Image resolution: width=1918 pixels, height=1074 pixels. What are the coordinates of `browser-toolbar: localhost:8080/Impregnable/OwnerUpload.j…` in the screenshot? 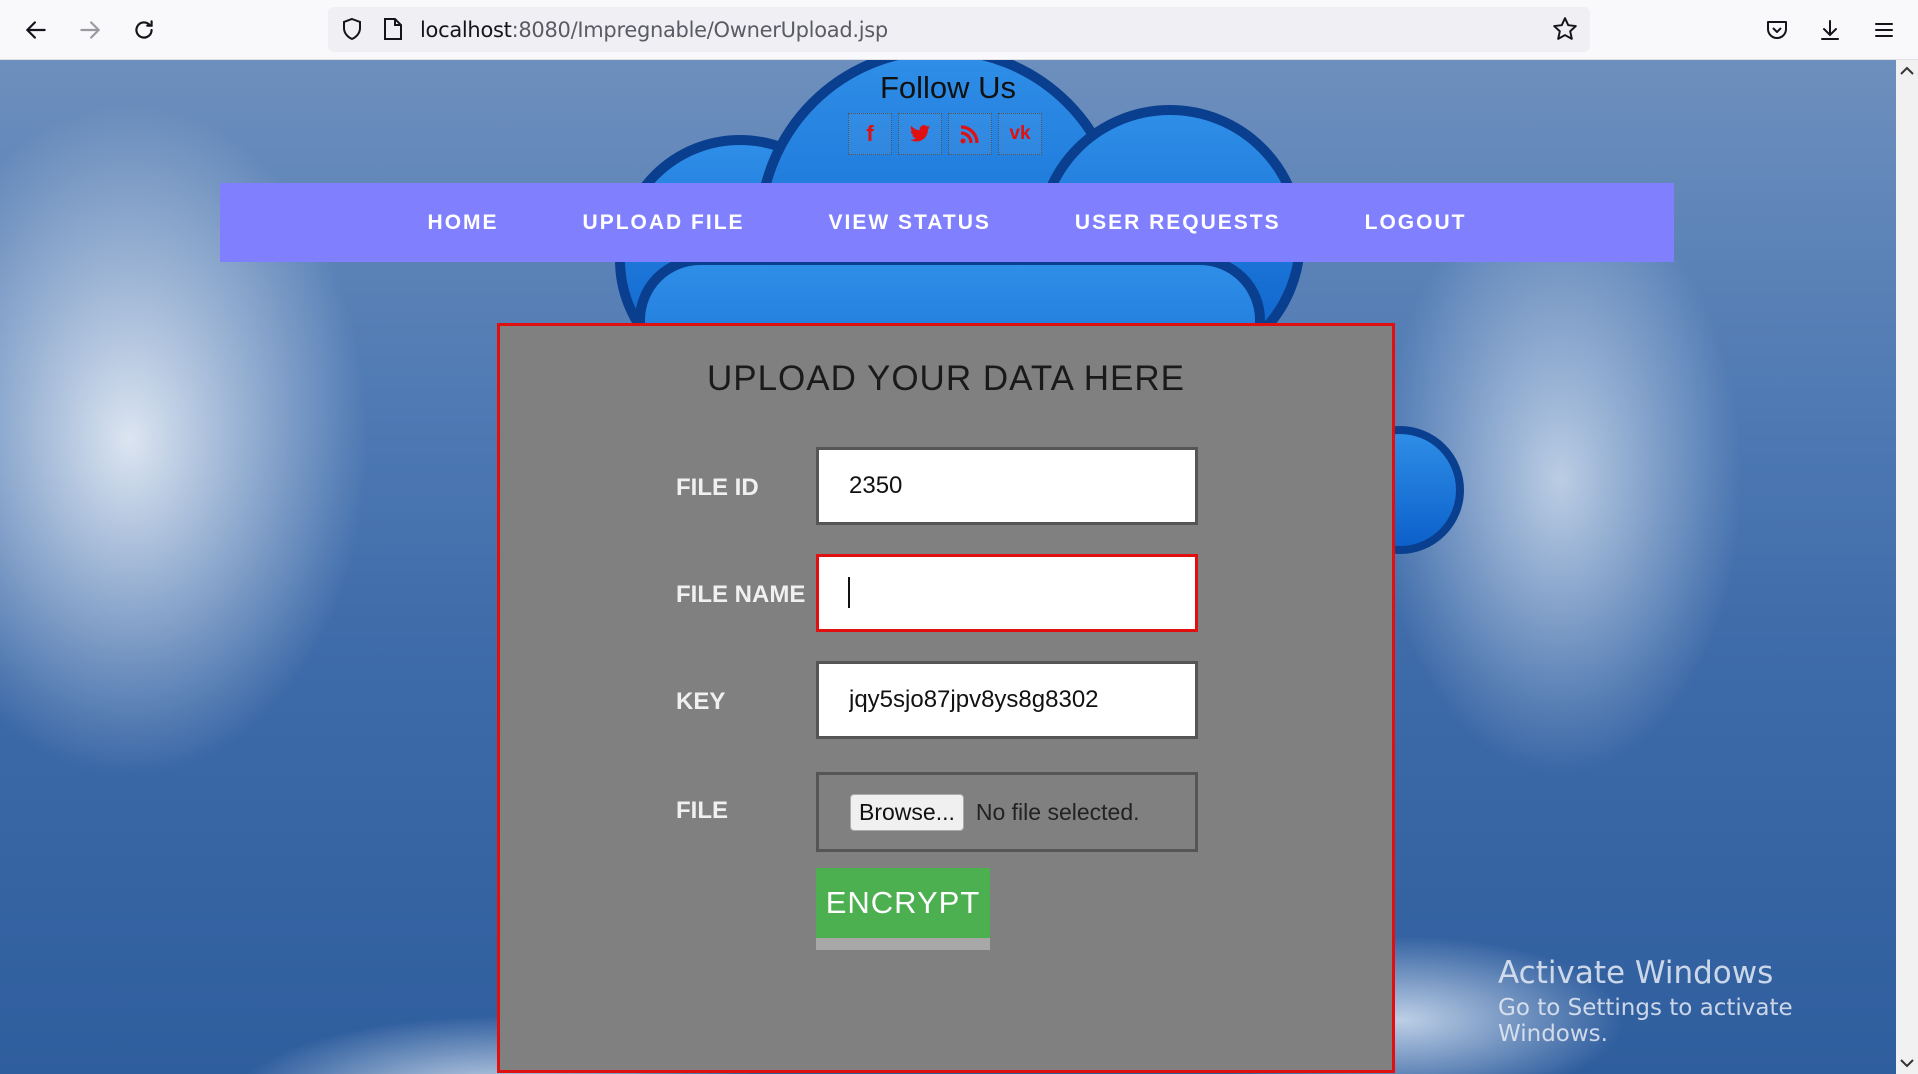 It's located at (959, 30).